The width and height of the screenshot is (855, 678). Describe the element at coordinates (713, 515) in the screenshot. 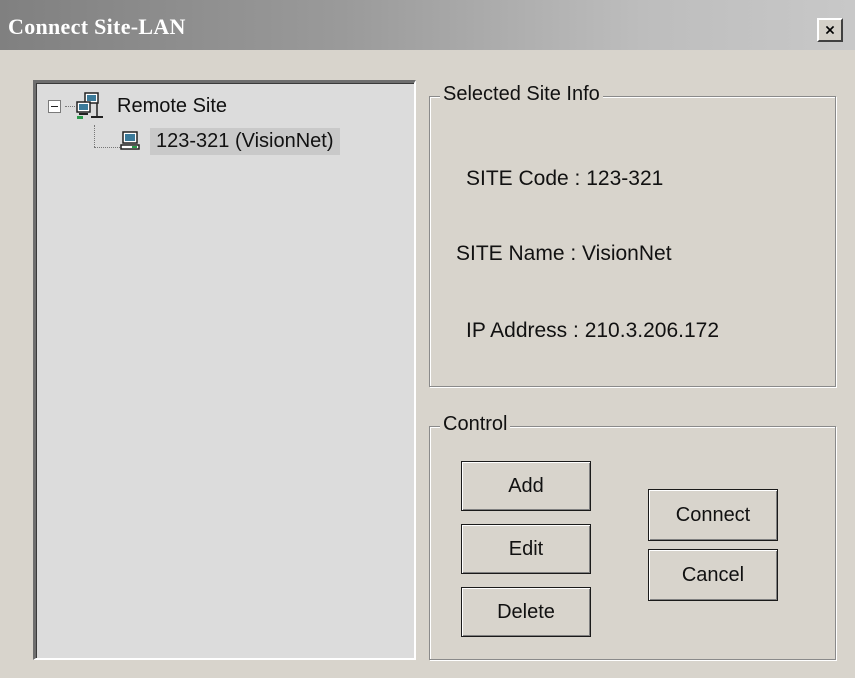

I see `connect-button: Connect` at that location.